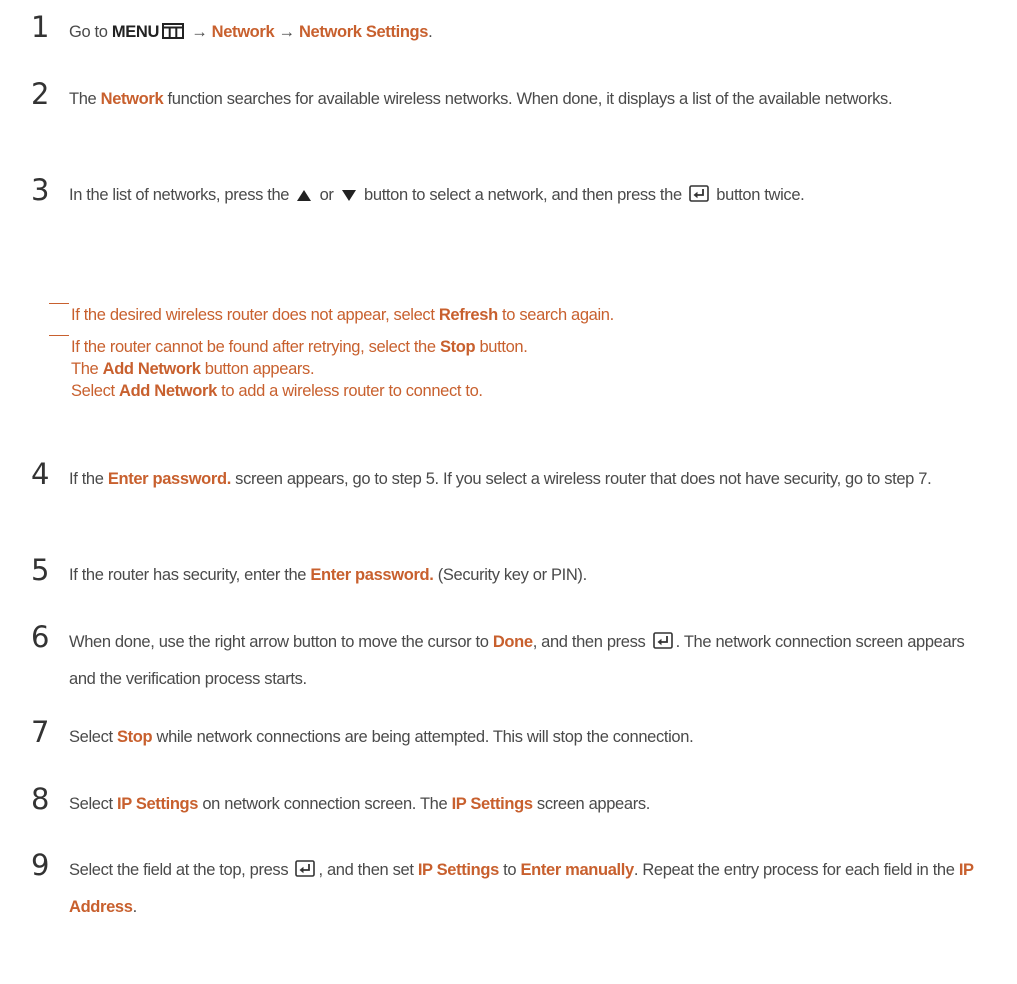 The image size is (1017, 984). Describe the element at coordinates (40, 94) in the screenshot. I see `step-number: 2` at that location.